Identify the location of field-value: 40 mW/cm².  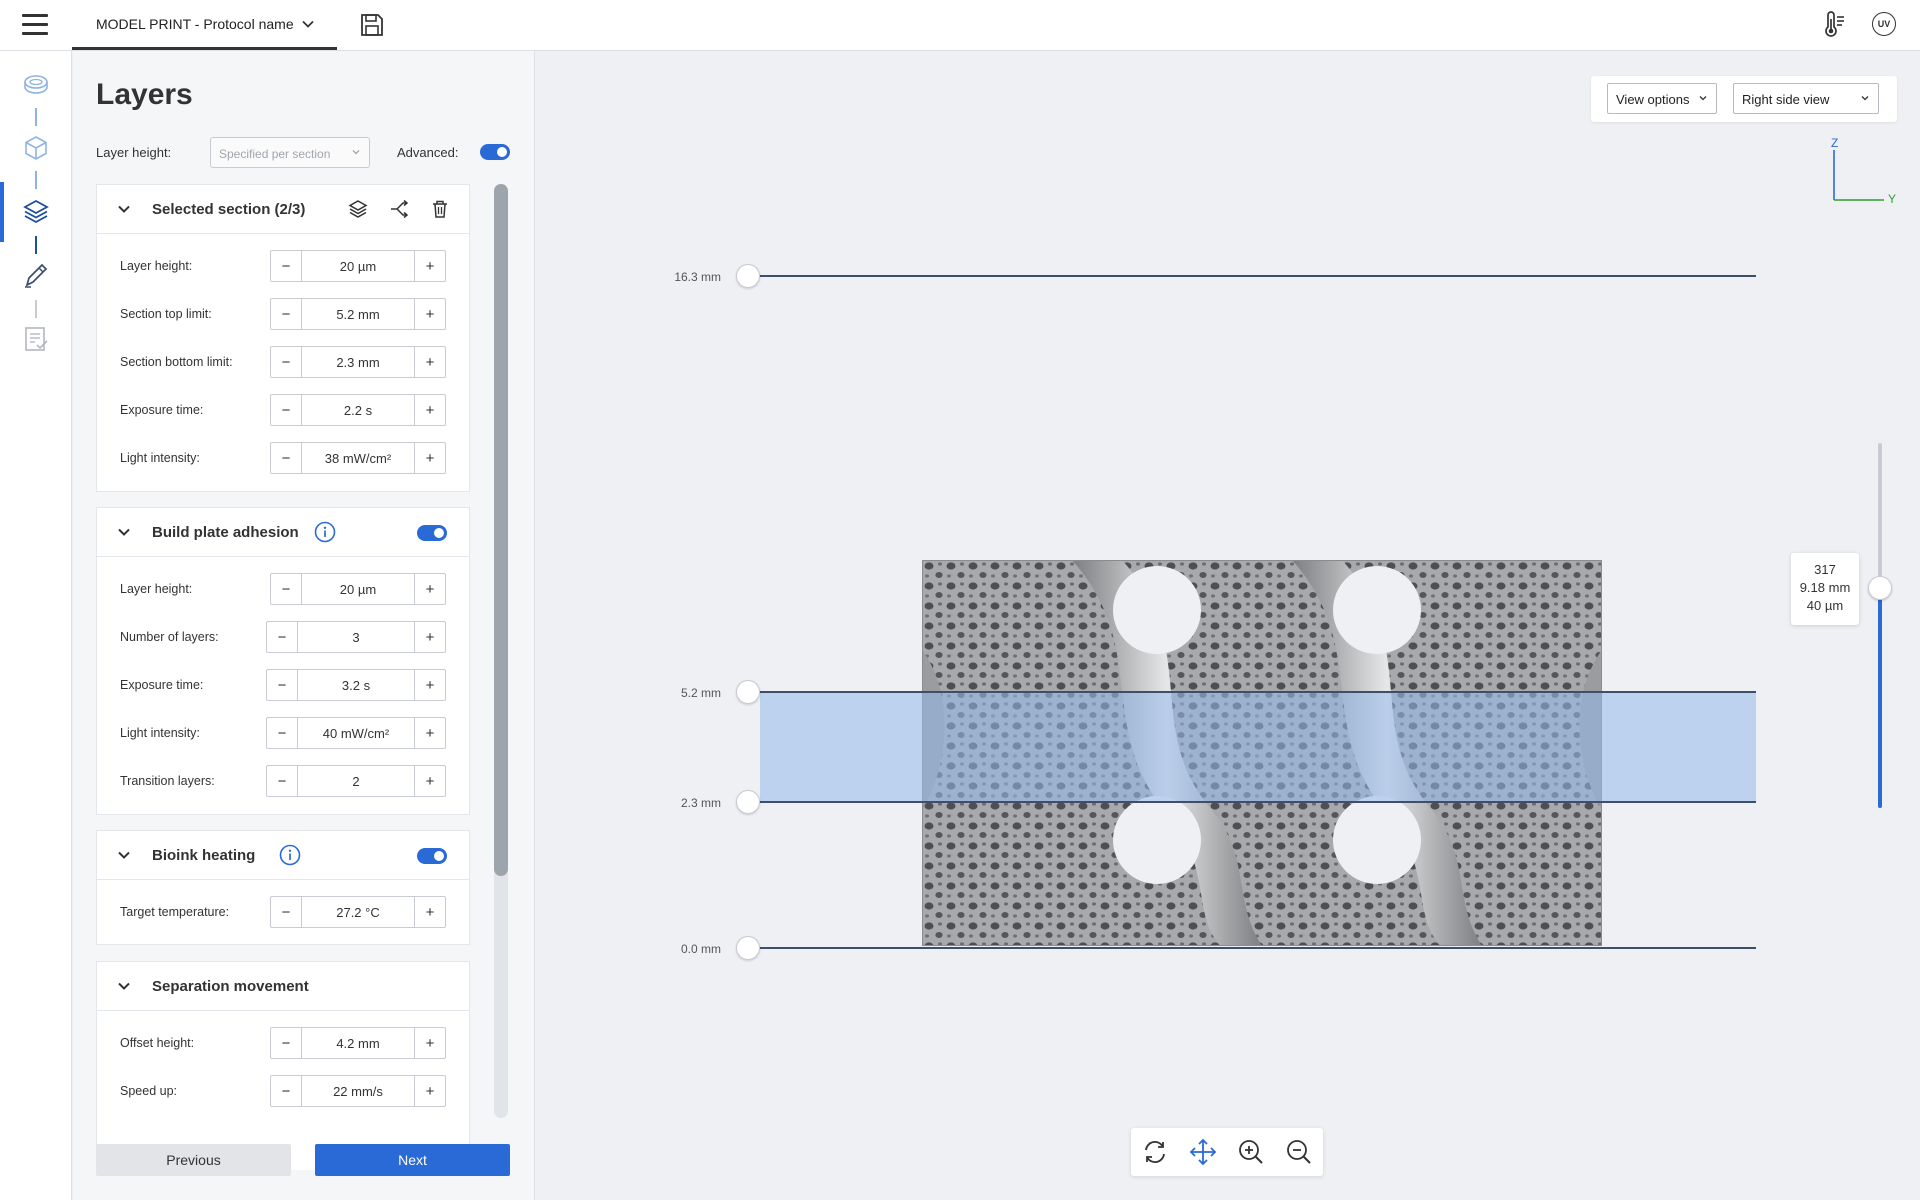
(356, 733).